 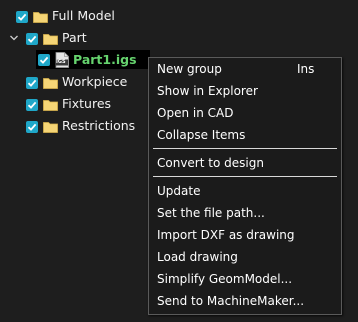 What do you see at coordinates (245, 69) in the screenshot?
I see `menu-item-new-group: New group Ins` at bounding box center [245, 69].